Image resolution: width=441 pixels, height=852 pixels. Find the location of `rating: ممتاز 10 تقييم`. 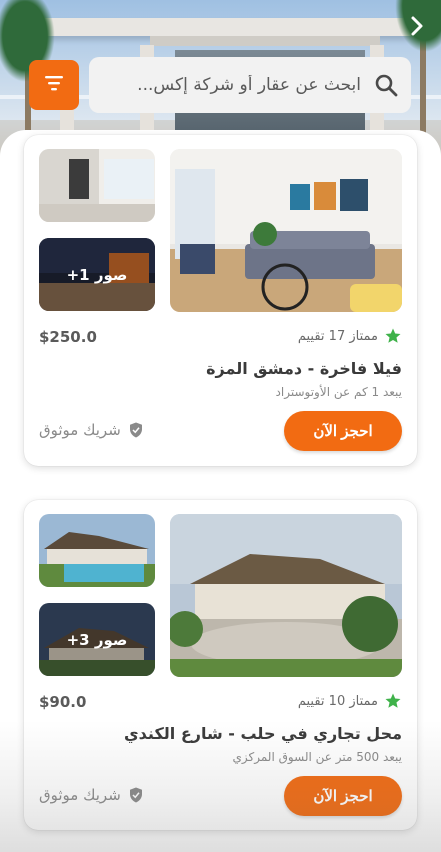

rating: ممتاز 10 تقييم is located at coordinates (350, 701).